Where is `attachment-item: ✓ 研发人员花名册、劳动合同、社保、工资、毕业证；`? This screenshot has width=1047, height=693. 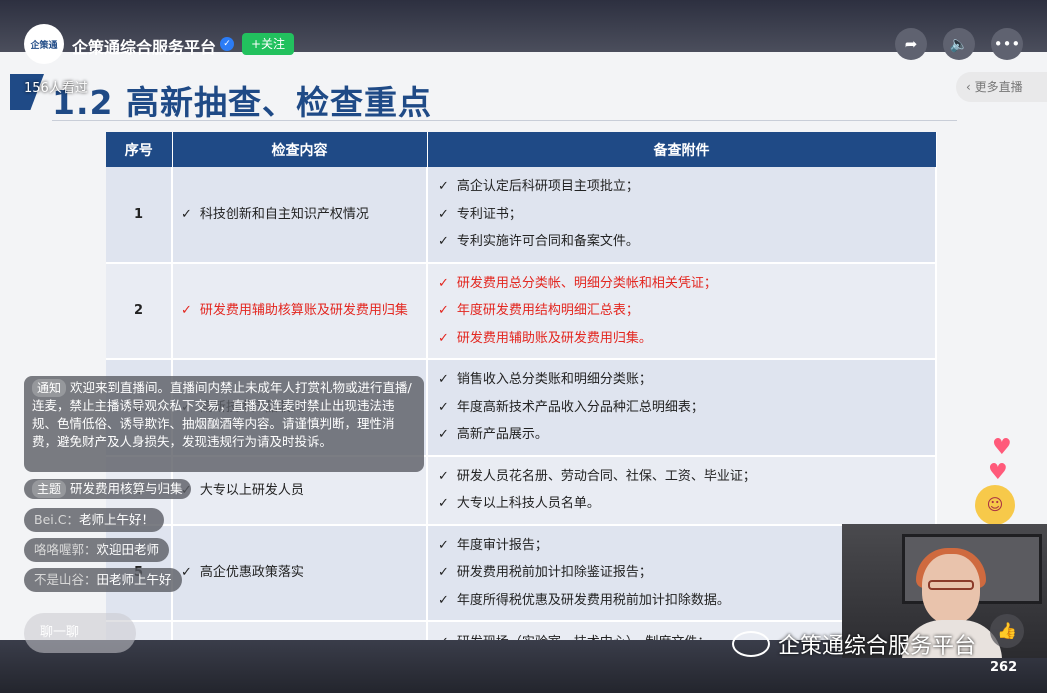
attachment-item: ✓ 研发人员花名册、劳动合同、社保、工资、毕业证； is located at coordinates (681, 477).